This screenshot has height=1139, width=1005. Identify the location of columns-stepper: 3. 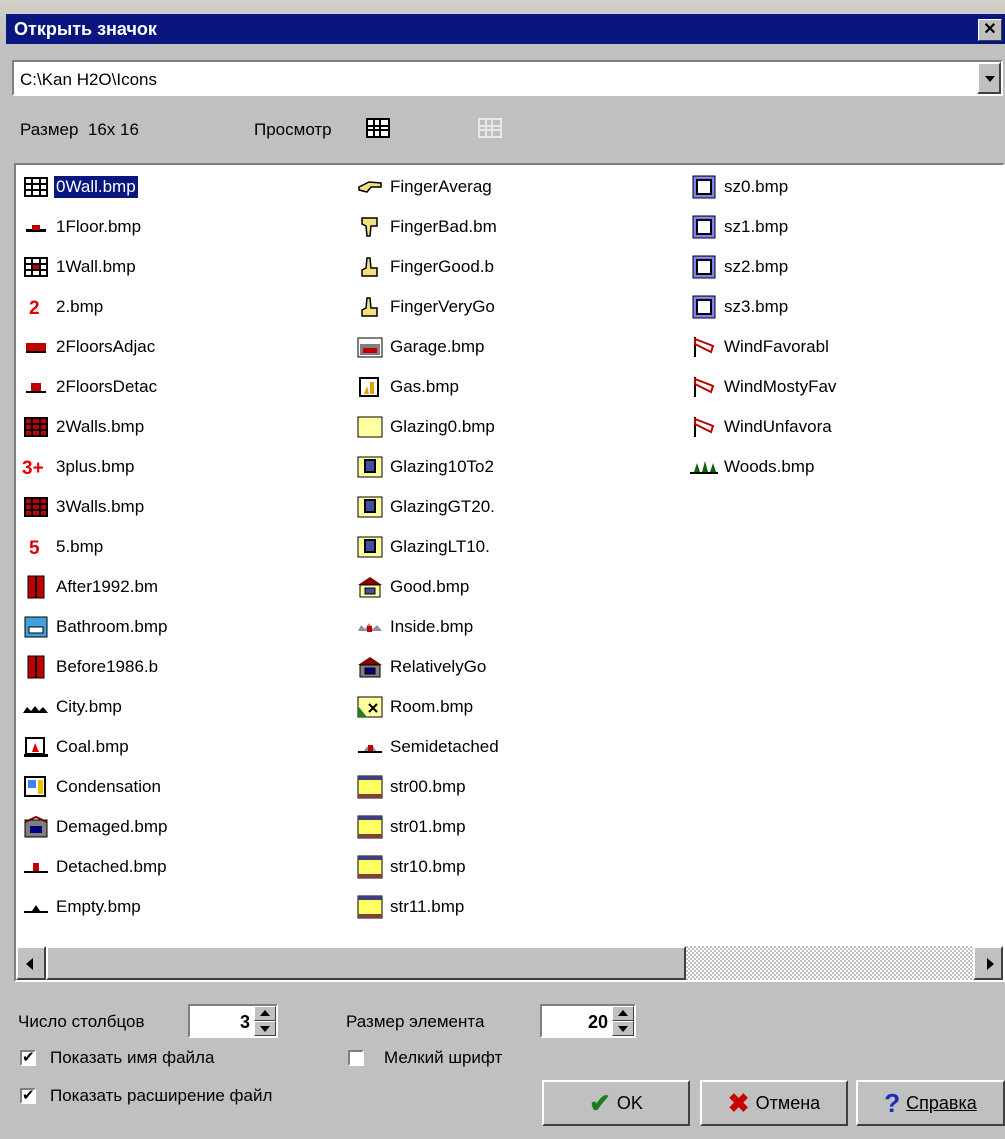
(233, 1021).